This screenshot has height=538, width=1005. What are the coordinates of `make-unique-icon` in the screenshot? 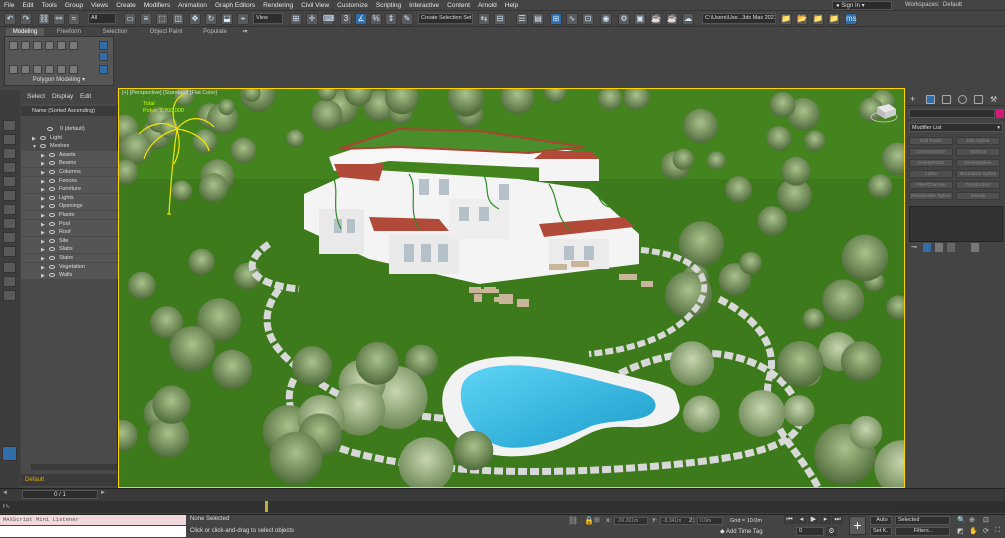 It's located at (939, 247).